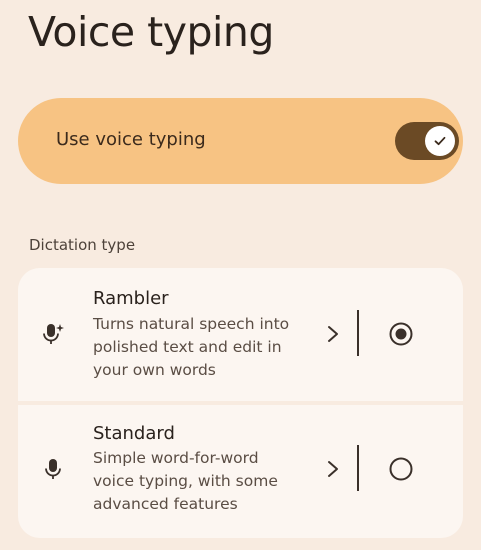 The height and width of the screenshot is (550, 481). Describe the element at coordinates (82, 245) in the screenshot. I see `dictation-type-header: Dictation type` at that location.